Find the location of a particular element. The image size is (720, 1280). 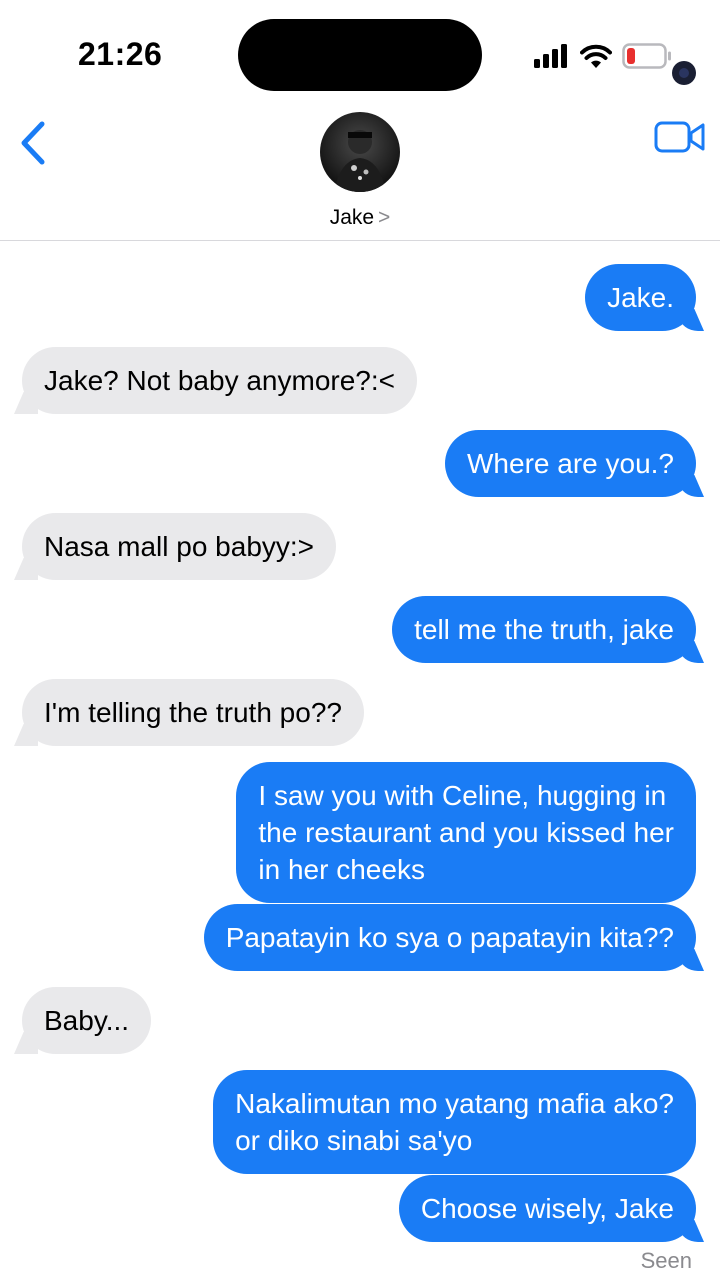

status-icons is located at coordinates (603, 56).